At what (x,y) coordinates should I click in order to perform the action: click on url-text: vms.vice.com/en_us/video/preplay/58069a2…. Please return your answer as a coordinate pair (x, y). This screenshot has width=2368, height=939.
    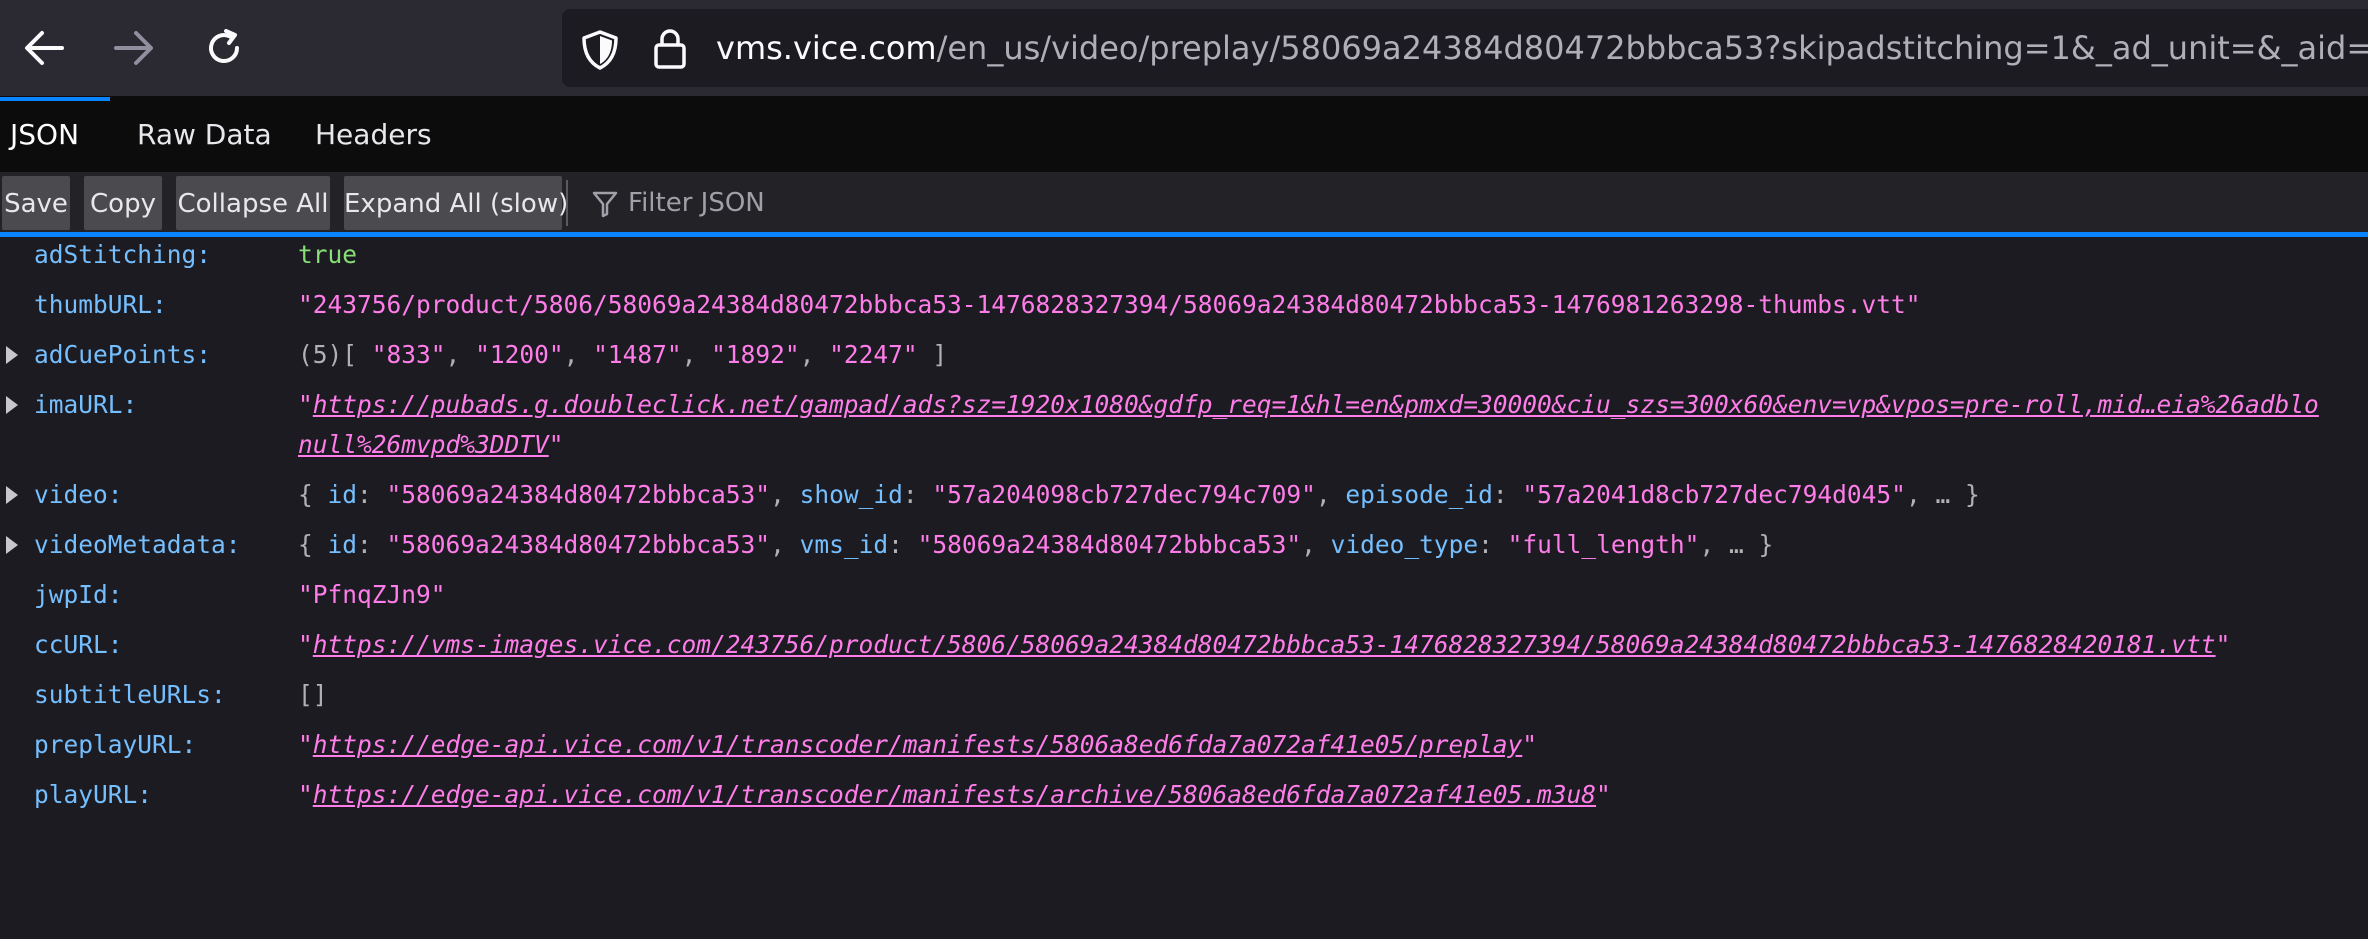
    Looking at the image, I should click on (1542, 48).